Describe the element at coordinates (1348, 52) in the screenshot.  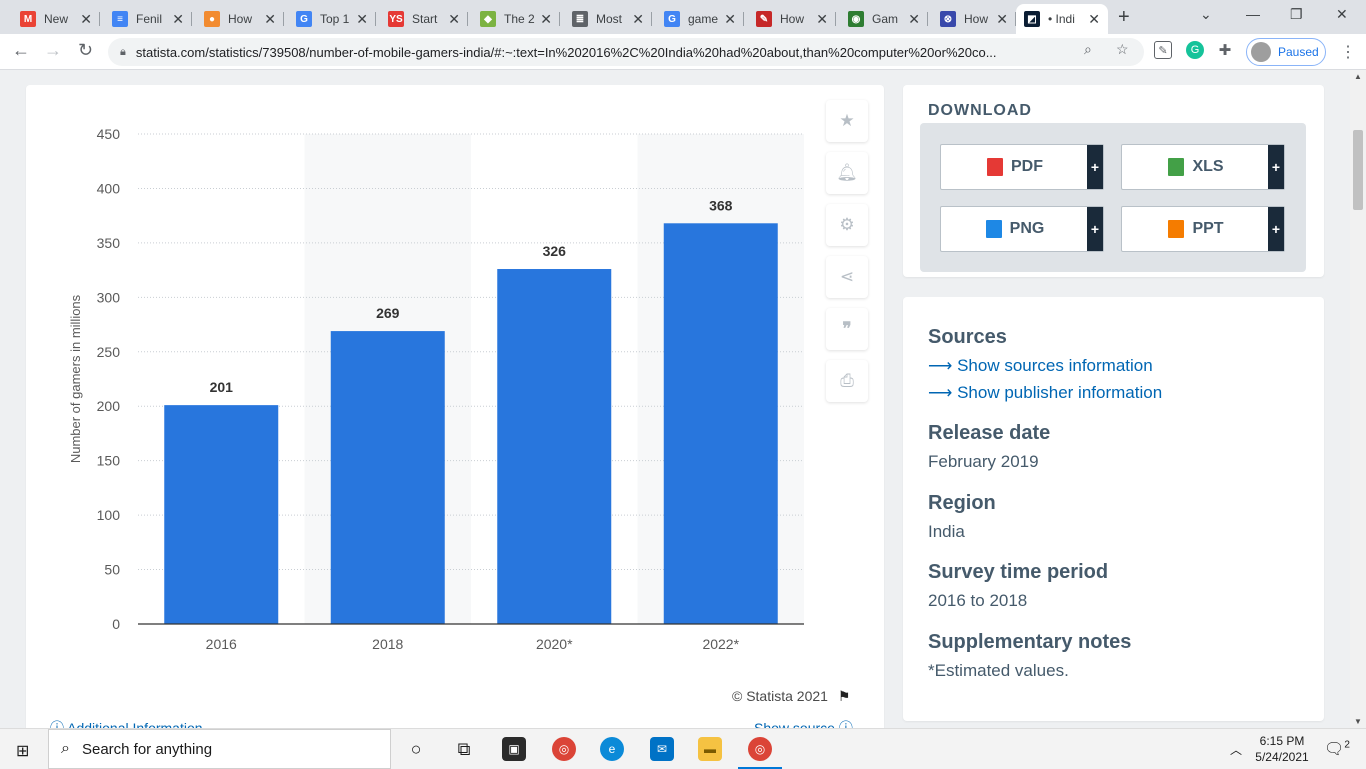
I see `browser-menu-icon: ⋮` at that location.